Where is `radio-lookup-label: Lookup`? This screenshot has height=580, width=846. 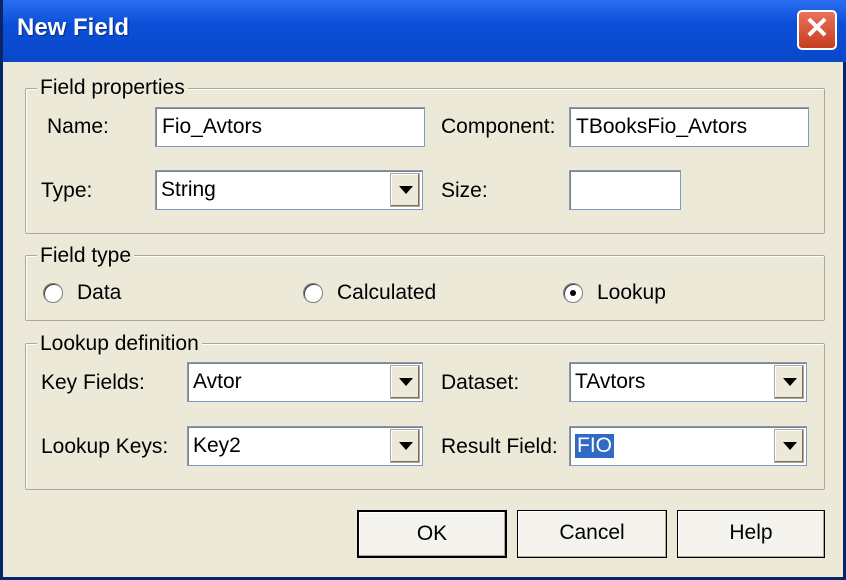 radio-lookup-label: Lookup is located at coordinates (631, 293).